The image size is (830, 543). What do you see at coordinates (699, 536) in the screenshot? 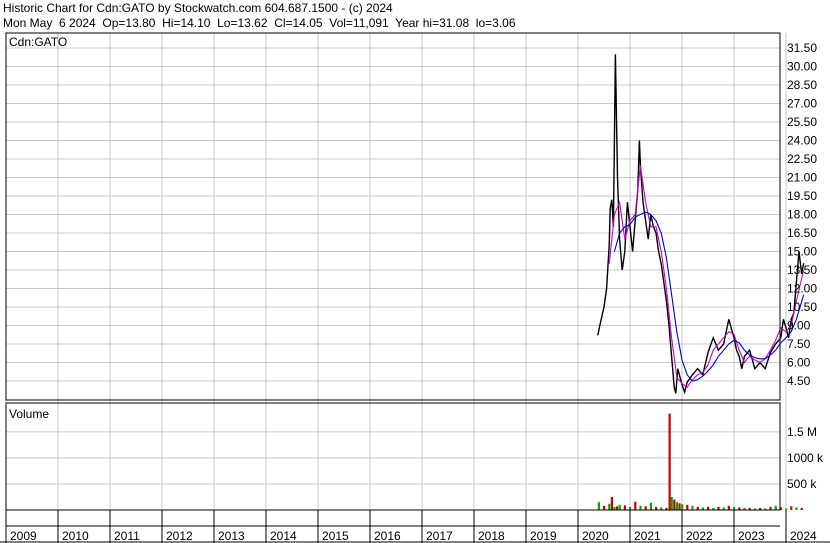
I see `year-tick-label: 2022` at bounding box center [699, 536].